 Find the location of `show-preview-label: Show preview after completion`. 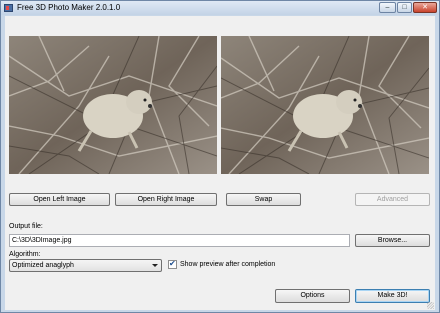

show-preview-label: Show preview after completion is located at coordinates (227, 264).